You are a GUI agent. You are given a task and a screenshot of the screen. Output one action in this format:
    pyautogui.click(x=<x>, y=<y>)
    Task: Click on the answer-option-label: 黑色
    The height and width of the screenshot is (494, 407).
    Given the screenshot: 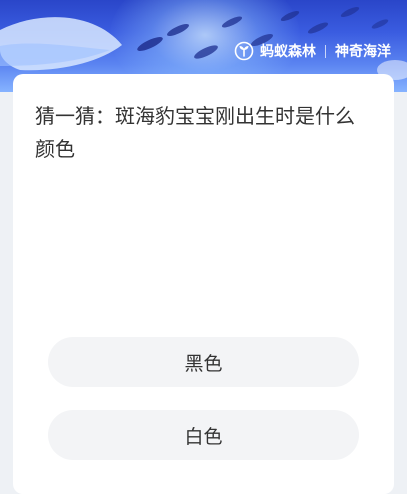 What is the action you would take?
    pyautogui.click(x=203, y=363)
    